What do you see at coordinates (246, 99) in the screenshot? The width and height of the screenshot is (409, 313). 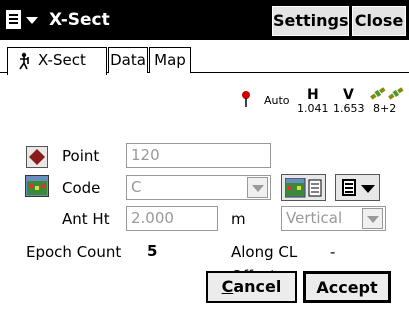 I see `location-pin-icon` at bounding box center [246, 99].